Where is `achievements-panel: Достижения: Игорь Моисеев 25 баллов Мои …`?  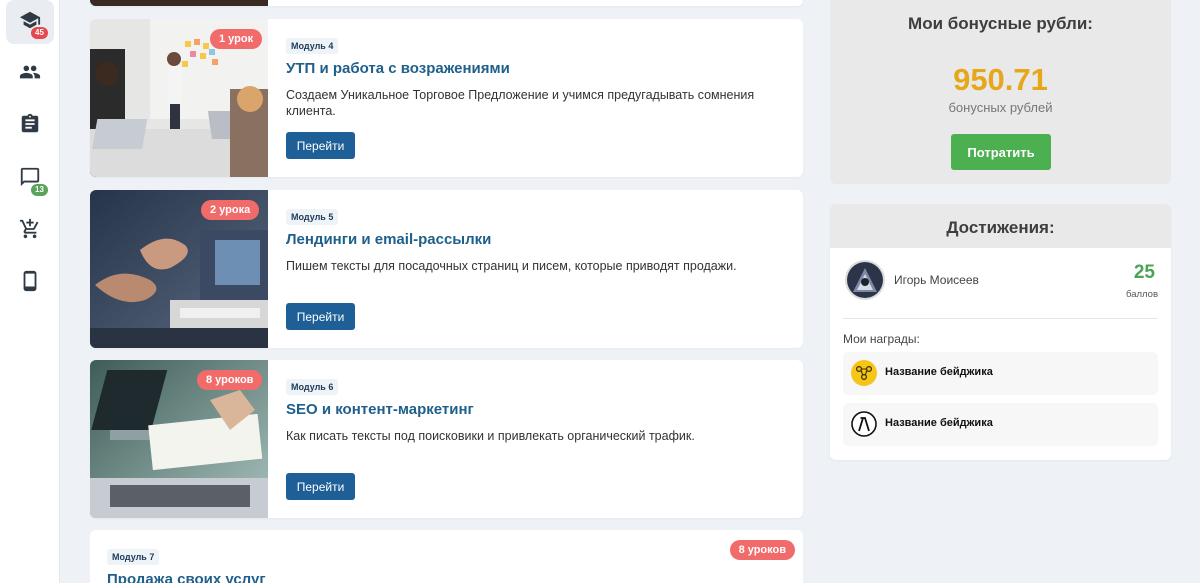 achievements-panel: Достижения: Игорь Моисеев 25 баллов Мои … is located at coordinates (1000, 332).